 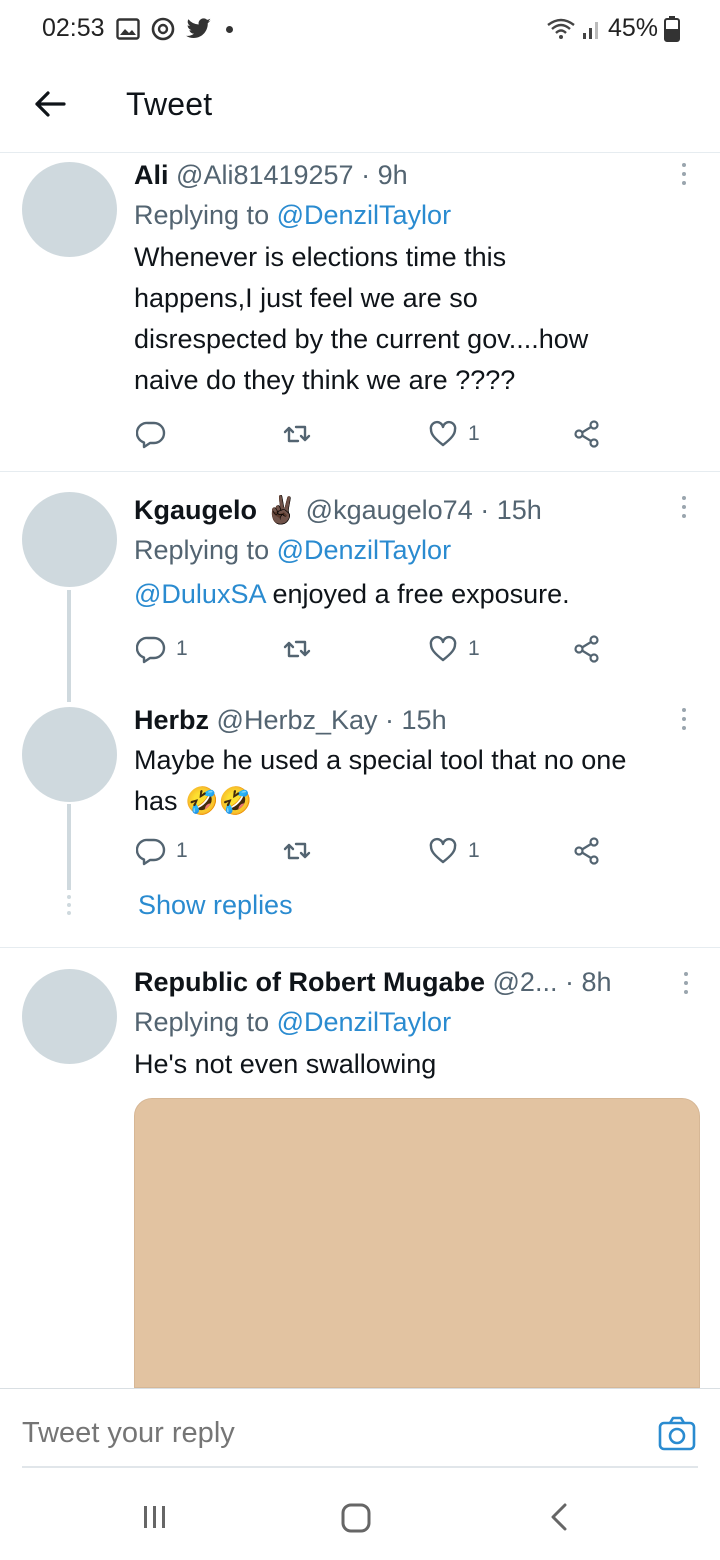 I want to click on recent-apps-button, so click(x=155, y=1519).